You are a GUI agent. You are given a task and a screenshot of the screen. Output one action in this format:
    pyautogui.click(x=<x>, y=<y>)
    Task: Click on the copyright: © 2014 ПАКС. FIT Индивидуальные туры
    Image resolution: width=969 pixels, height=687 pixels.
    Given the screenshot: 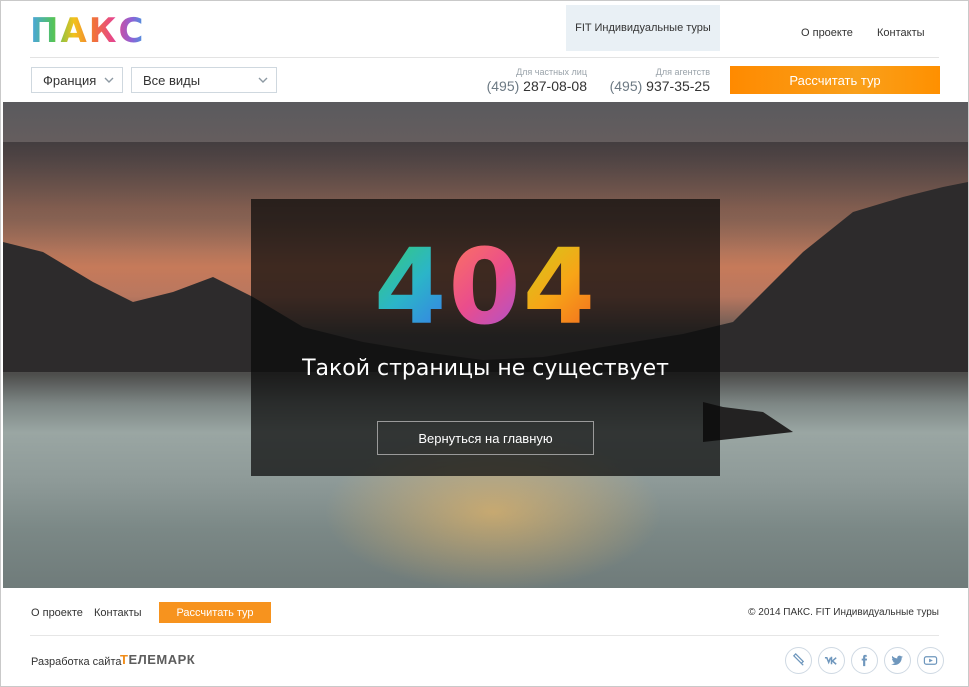 What is the action you would take?
    pyautogui.click(x=843, y=612)
    